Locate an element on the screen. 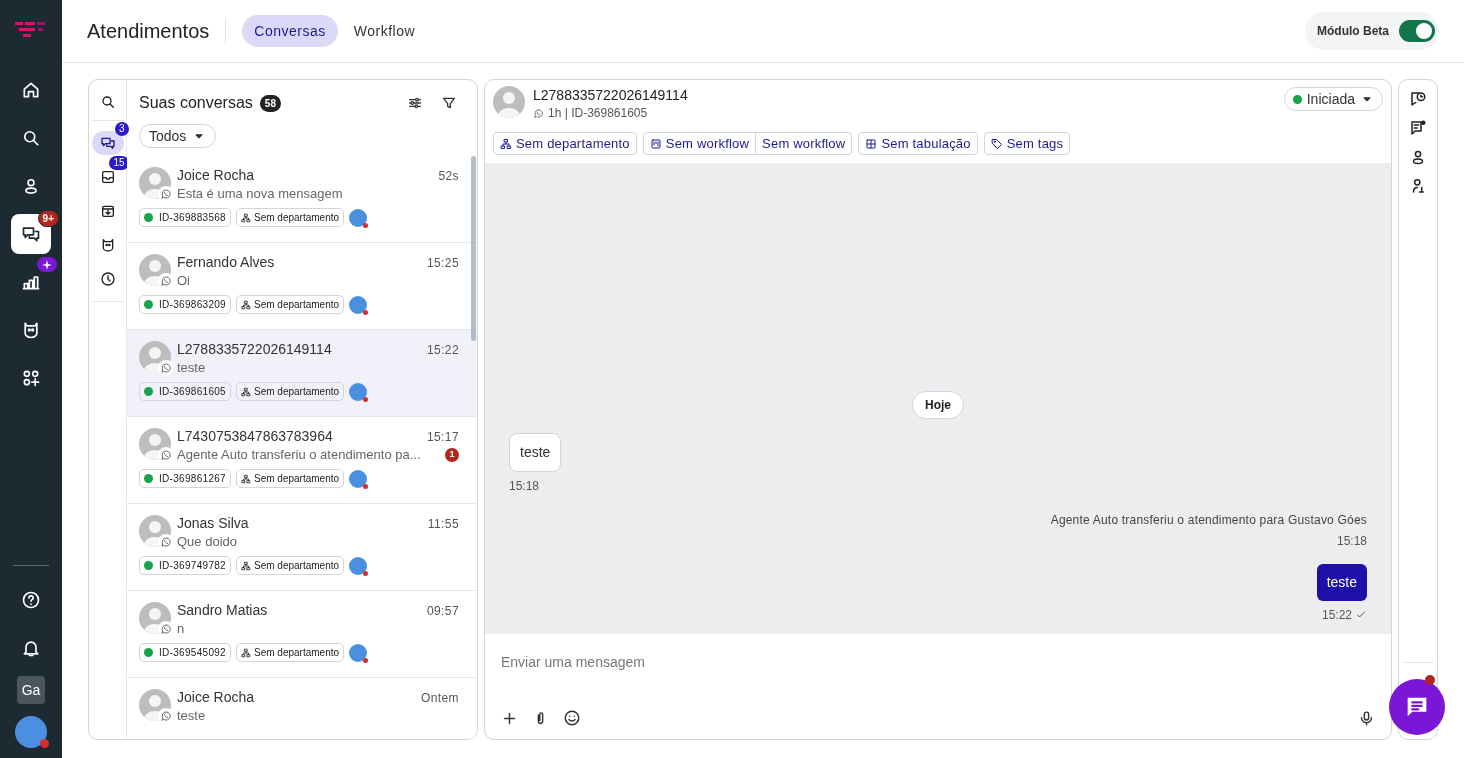 Image resolution: width=1464 pixels, height=758 pixels. unread-badge: 1 is located at coordinates (452, 454).